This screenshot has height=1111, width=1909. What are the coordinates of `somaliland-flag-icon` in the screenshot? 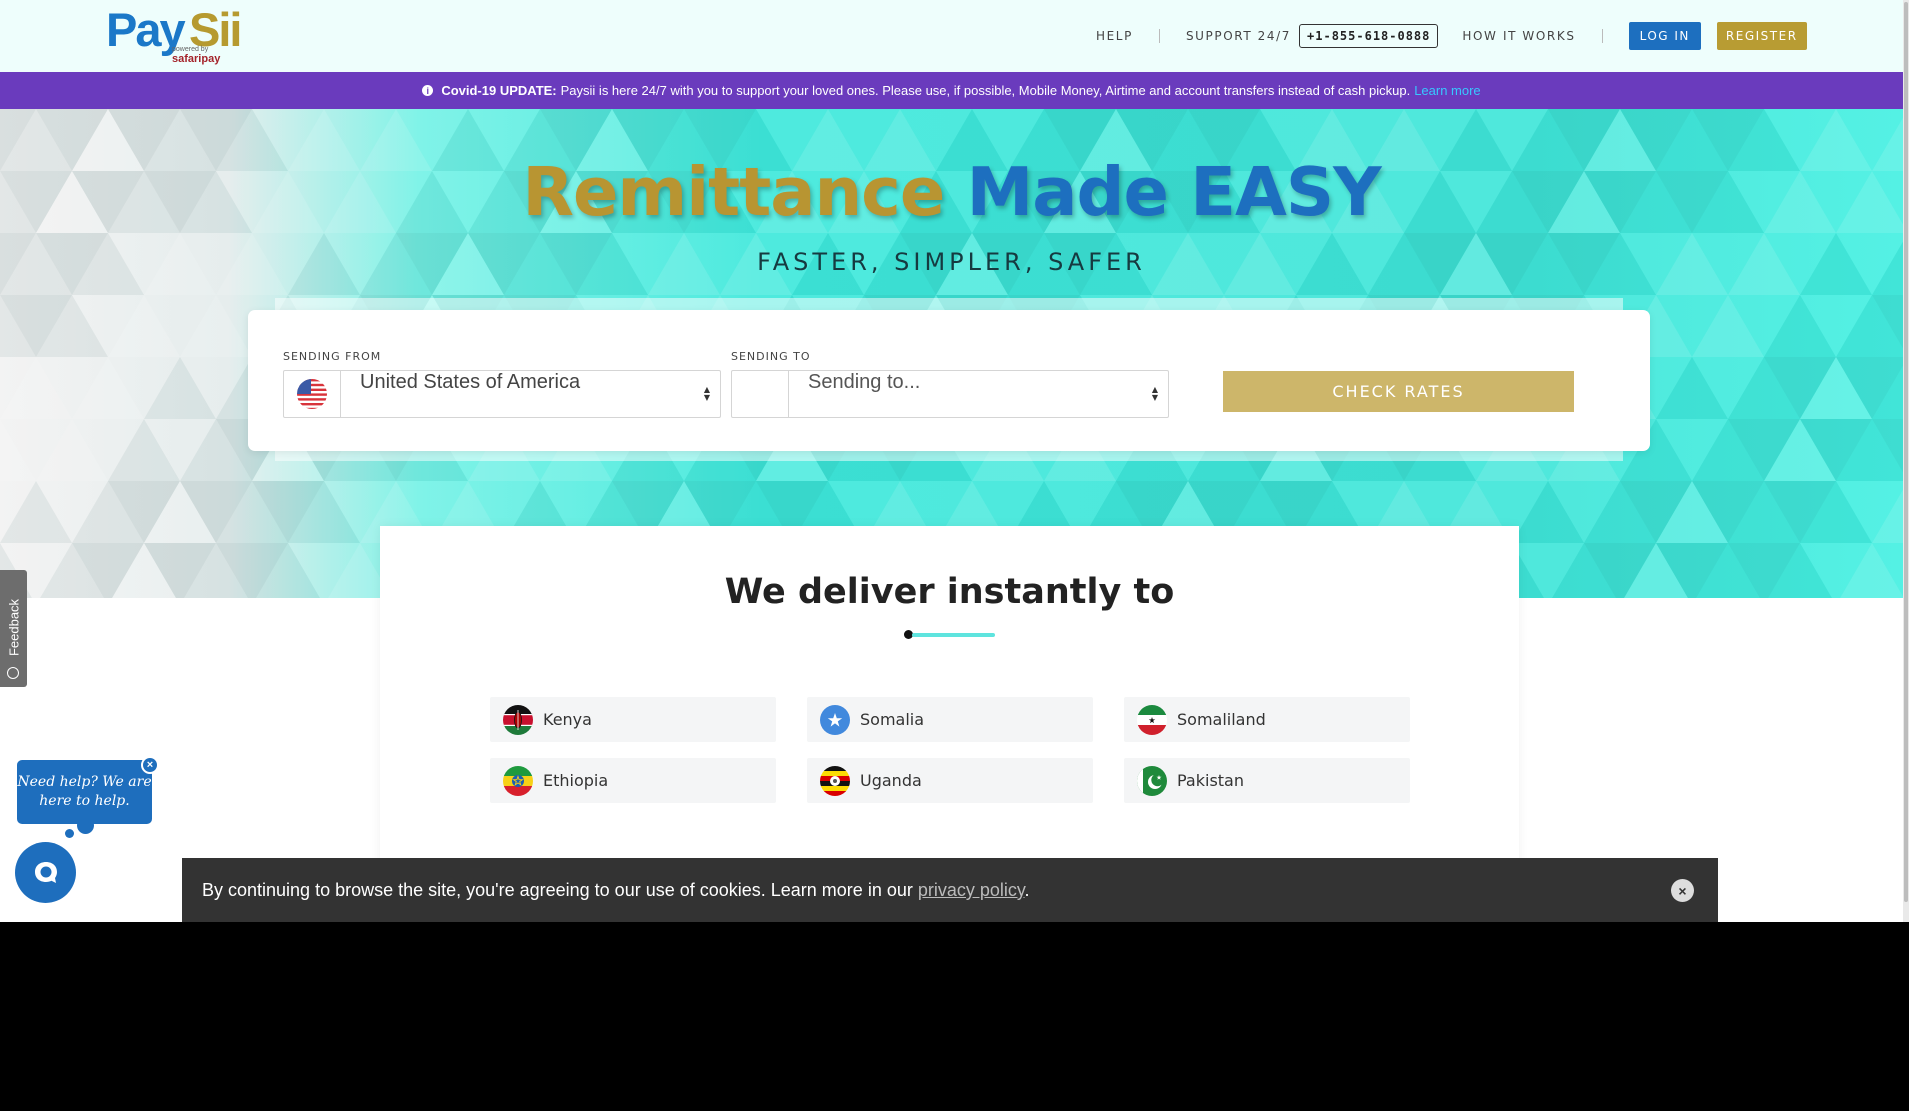 It's located at (1152, 719).